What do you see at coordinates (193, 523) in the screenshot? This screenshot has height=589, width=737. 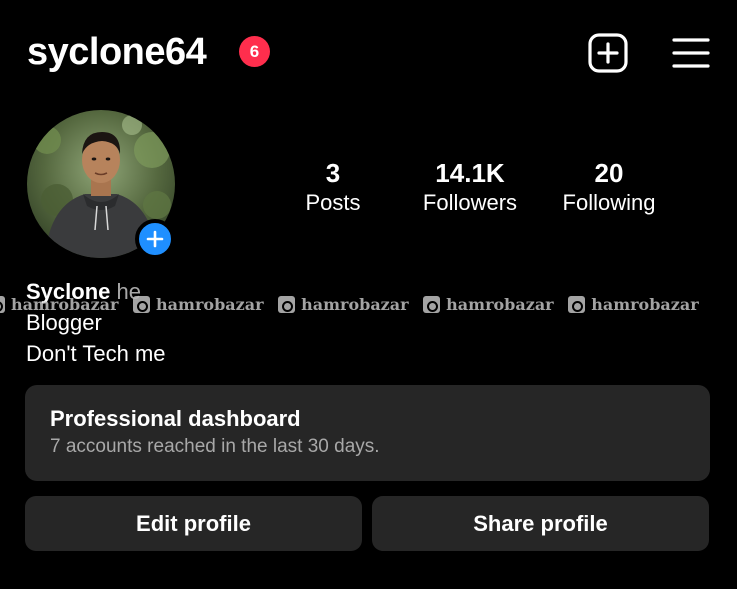 I see `edit-profile-button: Edit profile` at bounding box center [193, 523].